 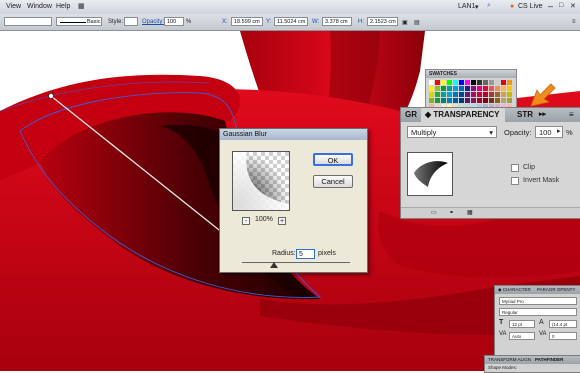 What do you see at coordinates (514, 290) in the screenshot?
I see `tab-character: ◆ CHARACTER` at bounding box center [514, 290].